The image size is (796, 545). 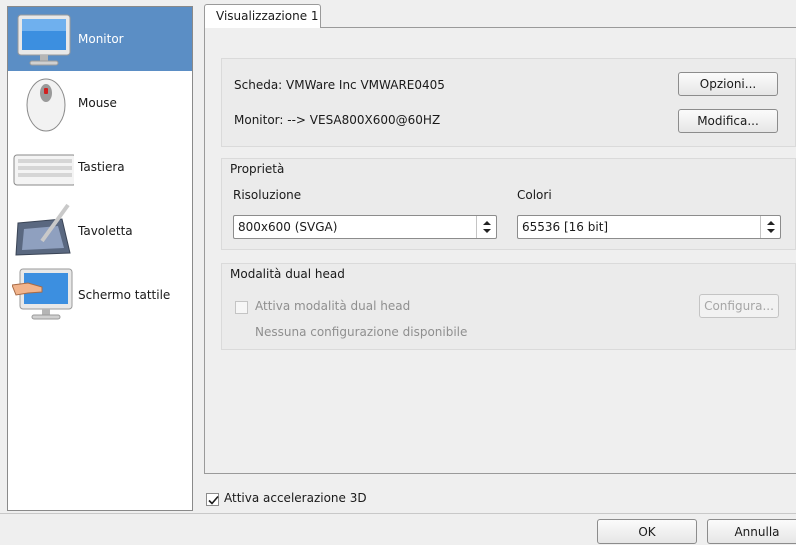 I want to click on sidebar-item-label: Schermo tattile, so click(x=124, y=295).